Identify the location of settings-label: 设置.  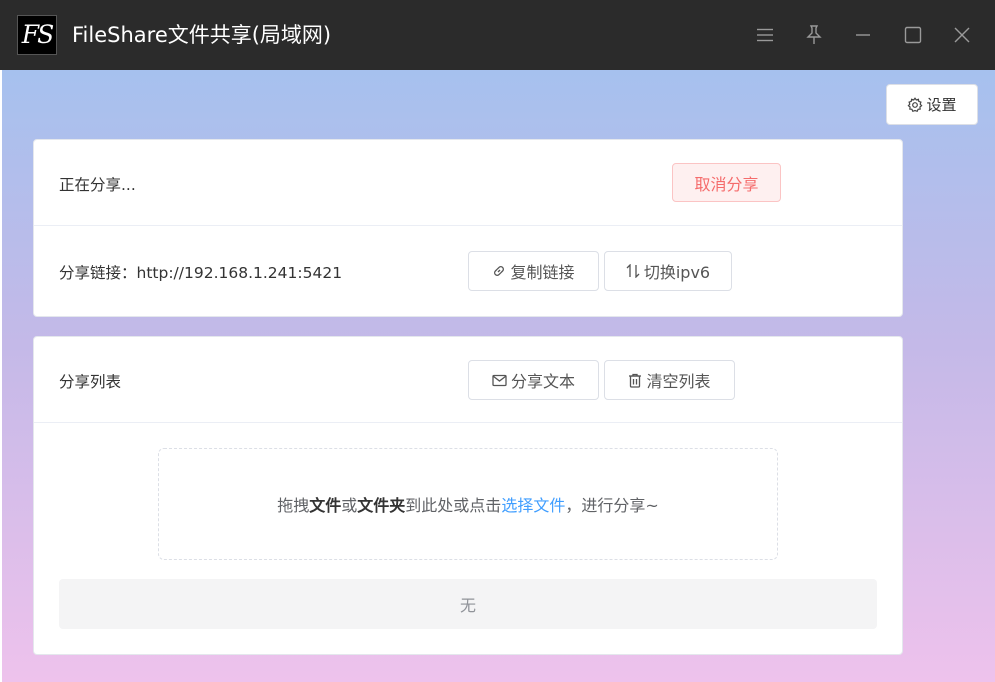
(941, 105).